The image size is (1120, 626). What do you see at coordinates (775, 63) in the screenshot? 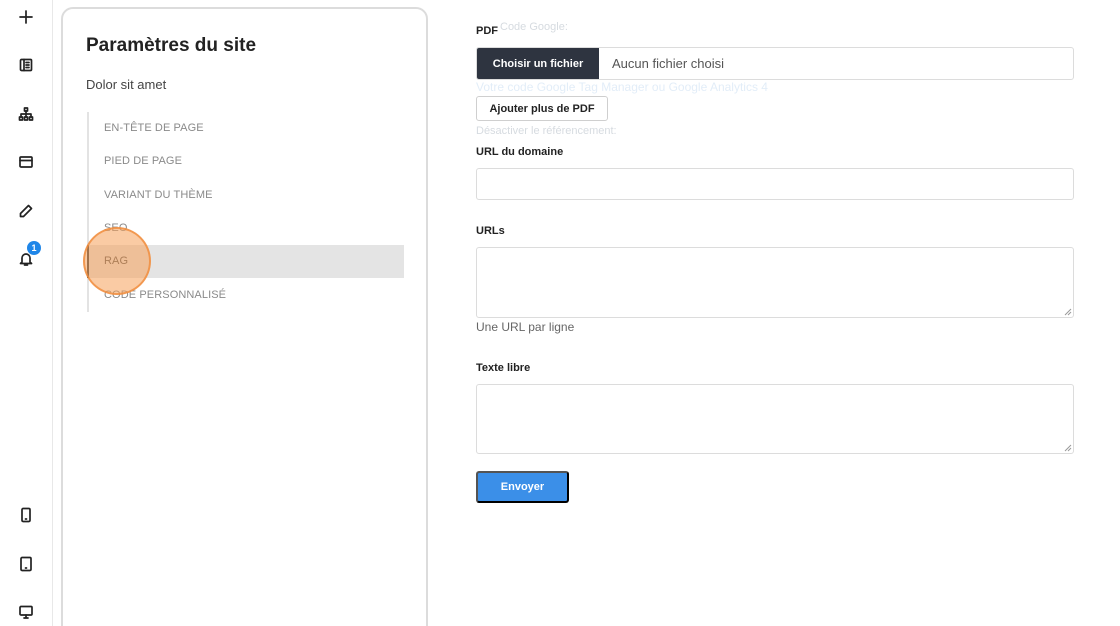
I see `pdf-file-input: Choisir un fichier Aucun fichier choisi` at bounding box center [775, 63].